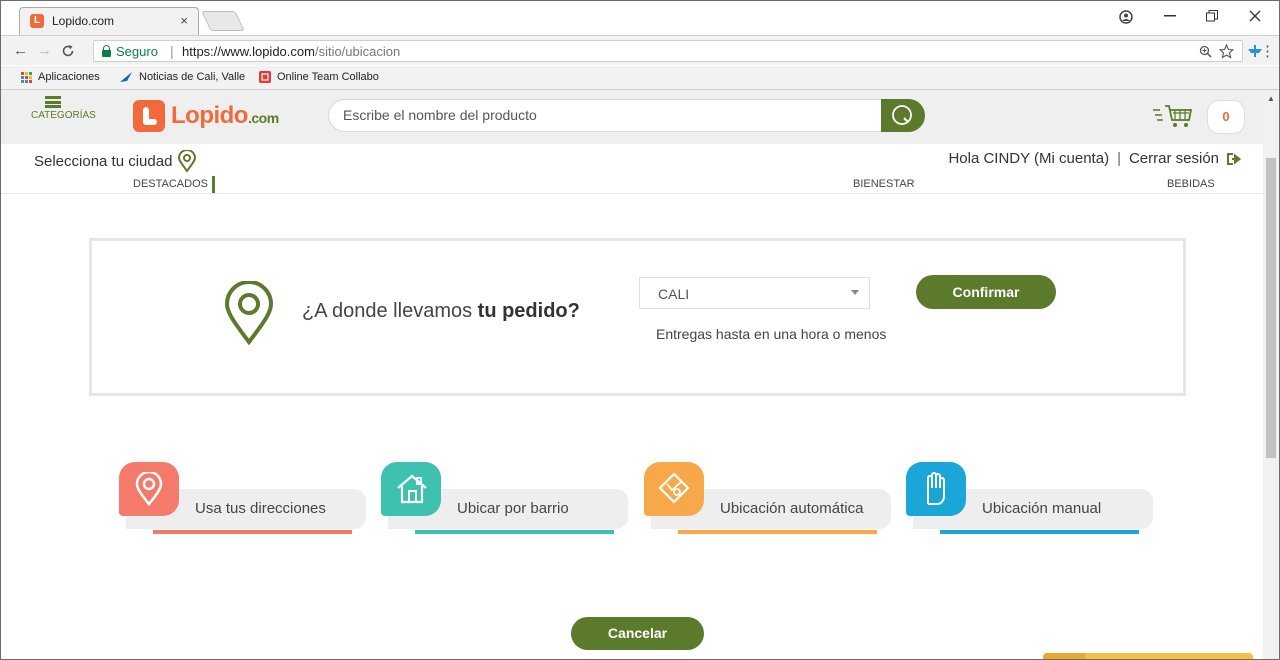  Describe the element at coordinates (855, 292) in the screenshot. I see `chevron-down-icon` at that location.